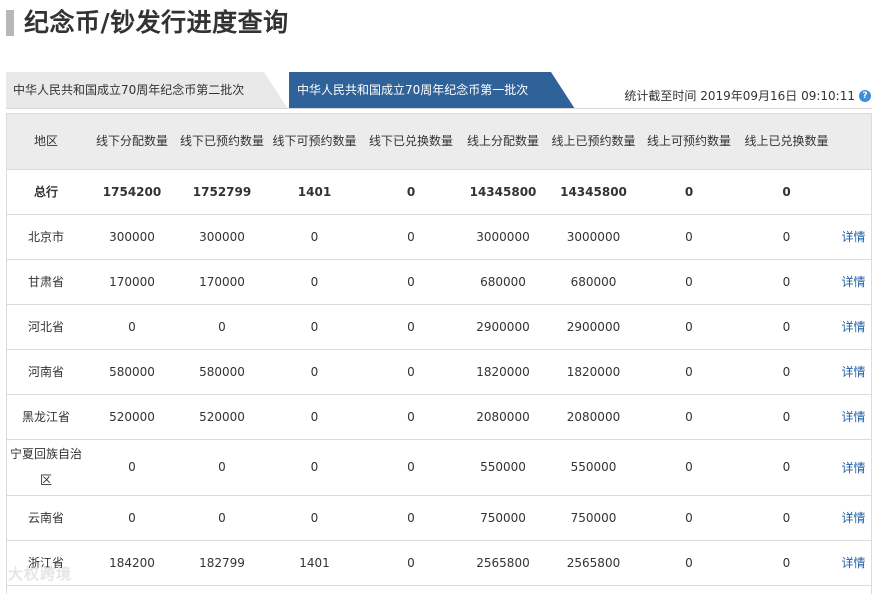  I want to click on stat-time: 统计截至时间 2019年09月16日 09:10:11 ?, so click(747, 95).